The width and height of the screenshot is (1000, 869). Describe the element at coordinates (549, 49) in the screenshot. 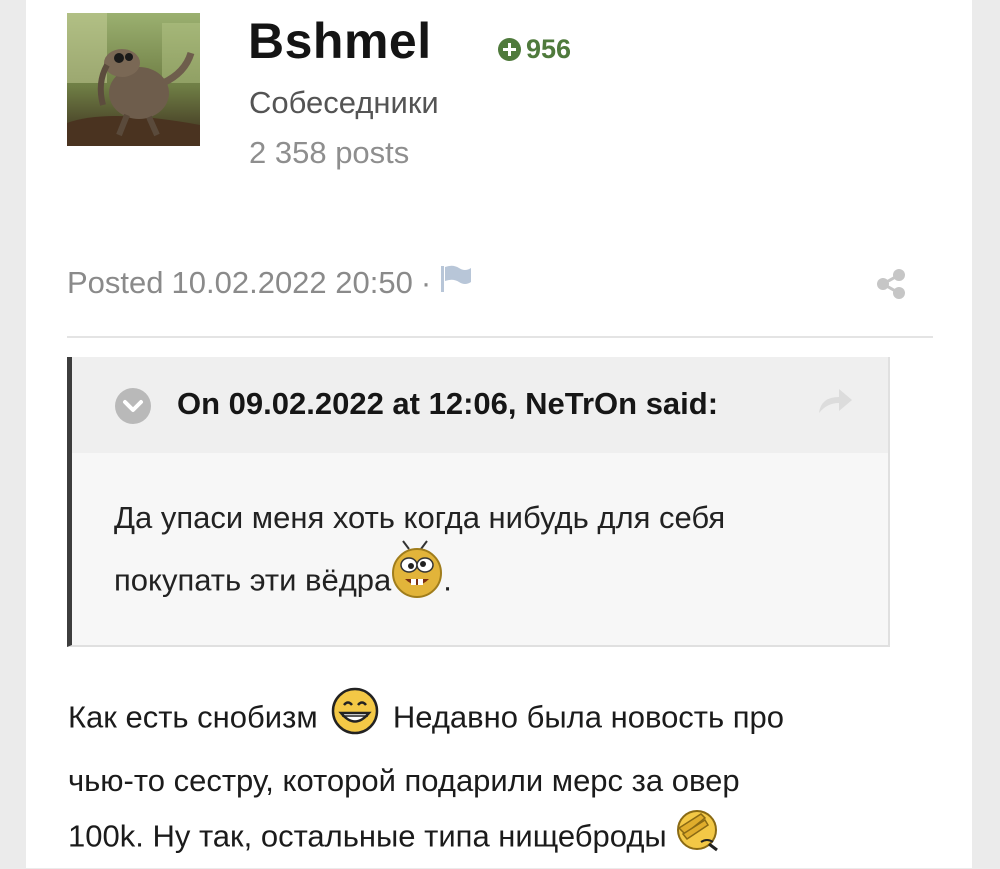

I see `reputation-count: 956` at that location.